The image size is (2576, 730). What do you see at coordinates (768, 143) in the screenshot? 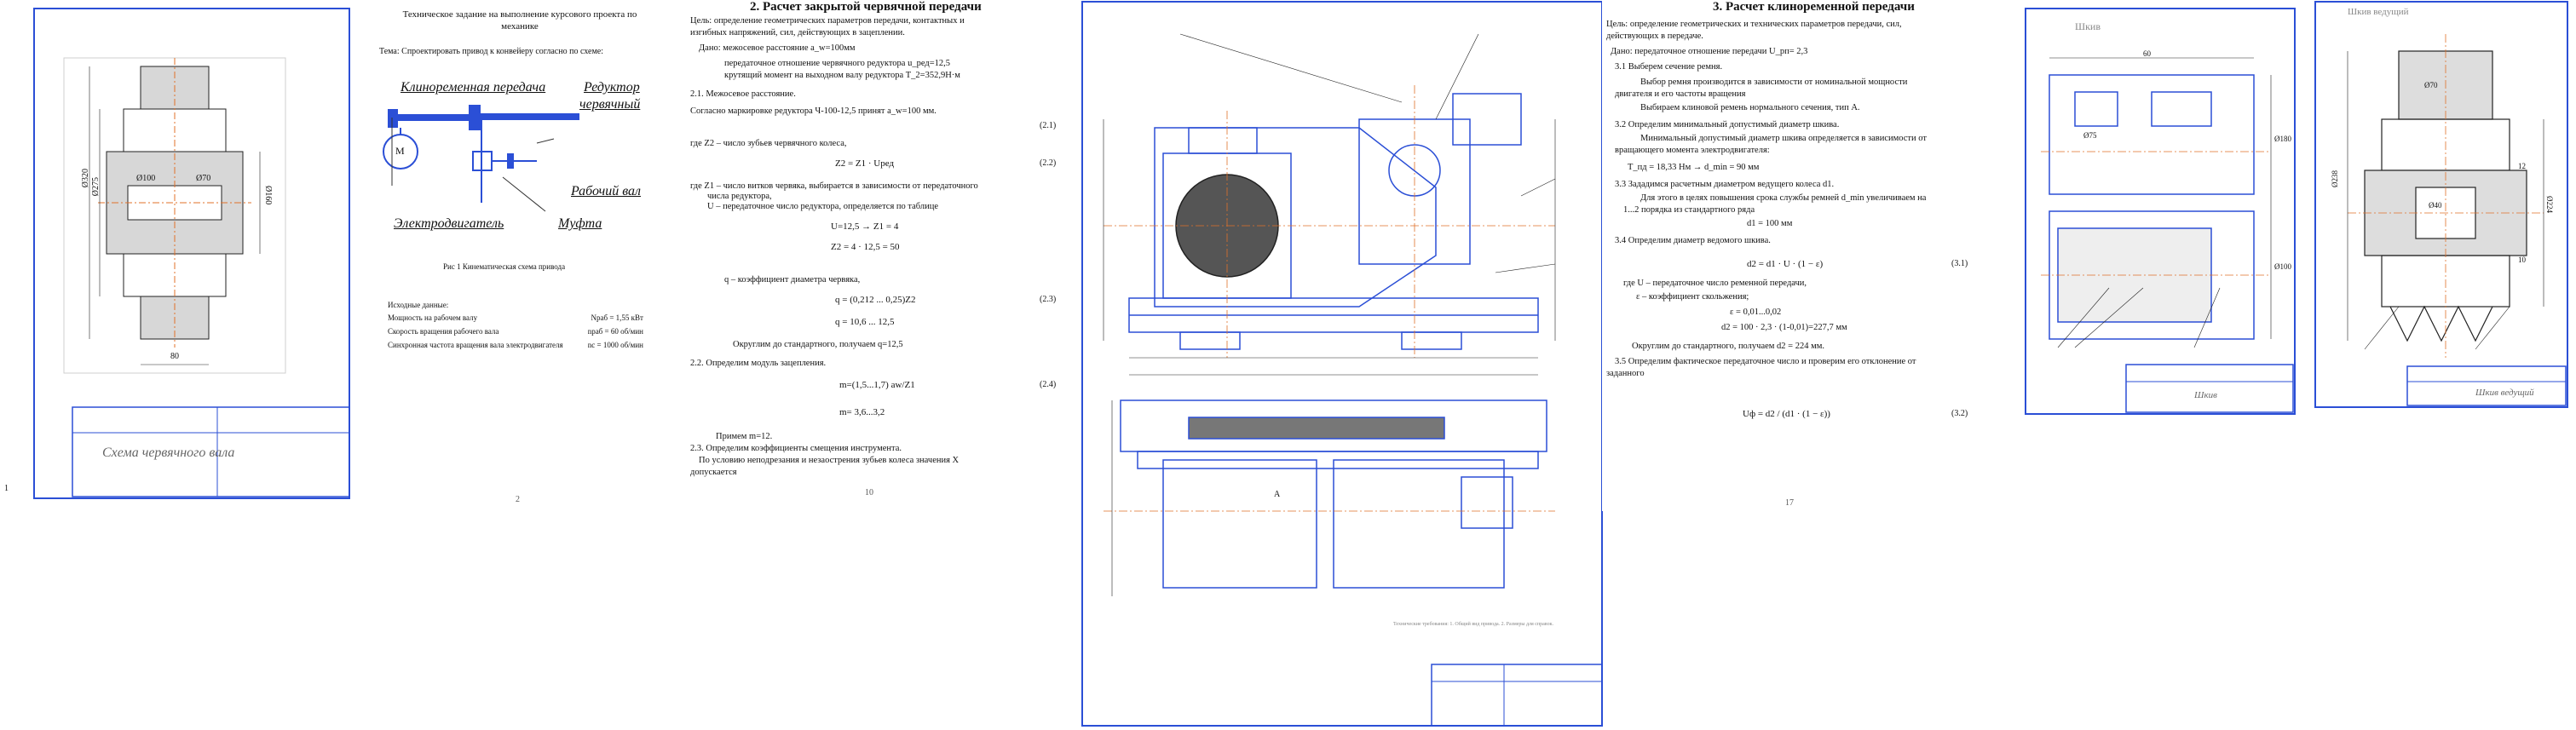
I see `text-line: где Z2 – число зубьев червячного колеса,` at bounding box center [768, 143].